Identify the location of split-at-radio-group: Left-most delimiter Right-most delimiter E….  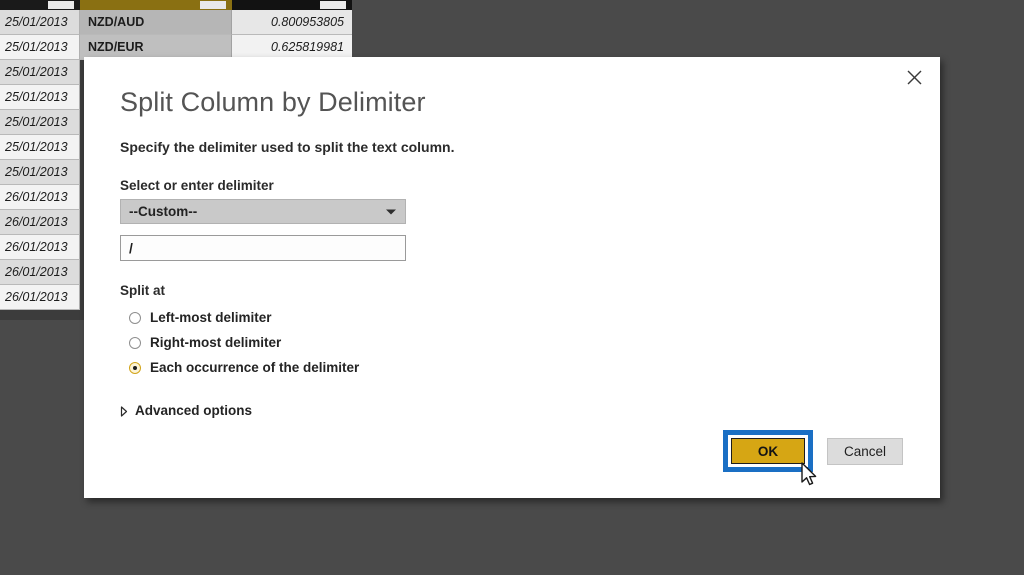
(512, 342).